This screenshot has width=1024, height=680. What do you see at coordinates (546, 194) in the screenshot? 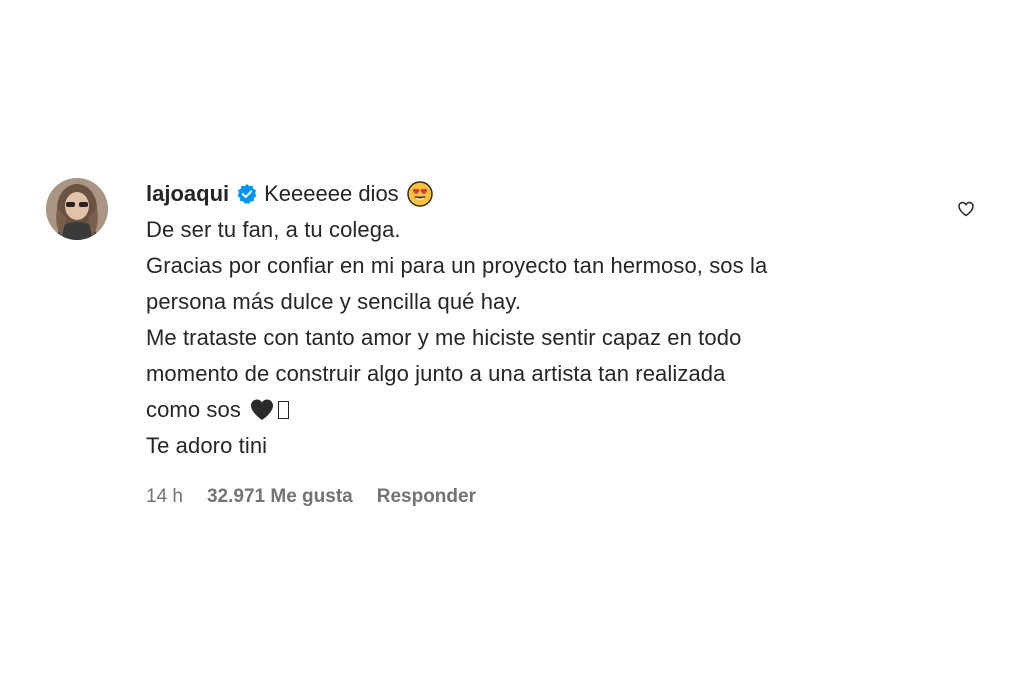
I see `comment-header: lajoaqui Keeeeee dios` at bounding box center [546, 194].